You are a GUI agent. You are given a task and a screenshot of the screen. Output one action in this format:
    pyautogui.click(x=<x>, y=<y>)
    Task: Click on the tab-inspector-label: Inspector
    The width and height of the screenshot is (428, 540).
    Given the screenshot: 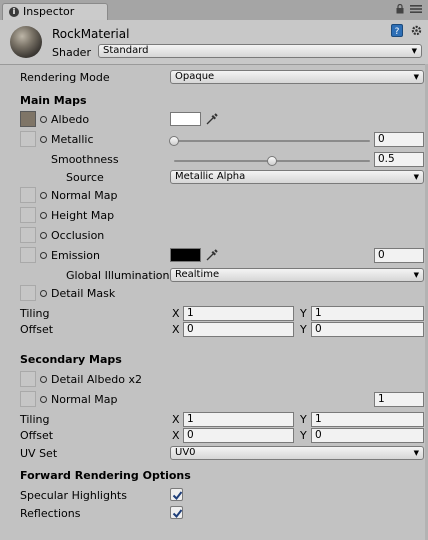 What is the action you would take?
    pyautogui.click(x=49, y=11)
    